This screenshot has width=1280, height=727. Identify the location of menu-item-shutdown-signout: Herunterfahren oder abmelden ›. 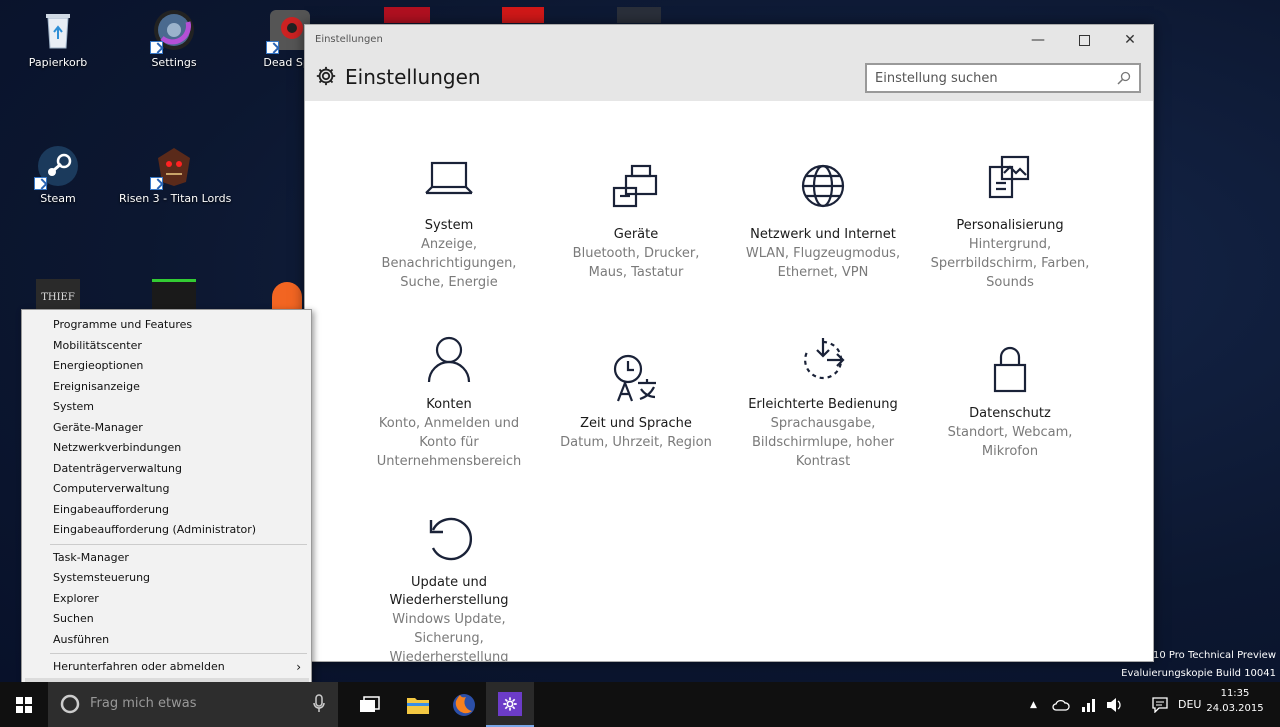
(166, 667).